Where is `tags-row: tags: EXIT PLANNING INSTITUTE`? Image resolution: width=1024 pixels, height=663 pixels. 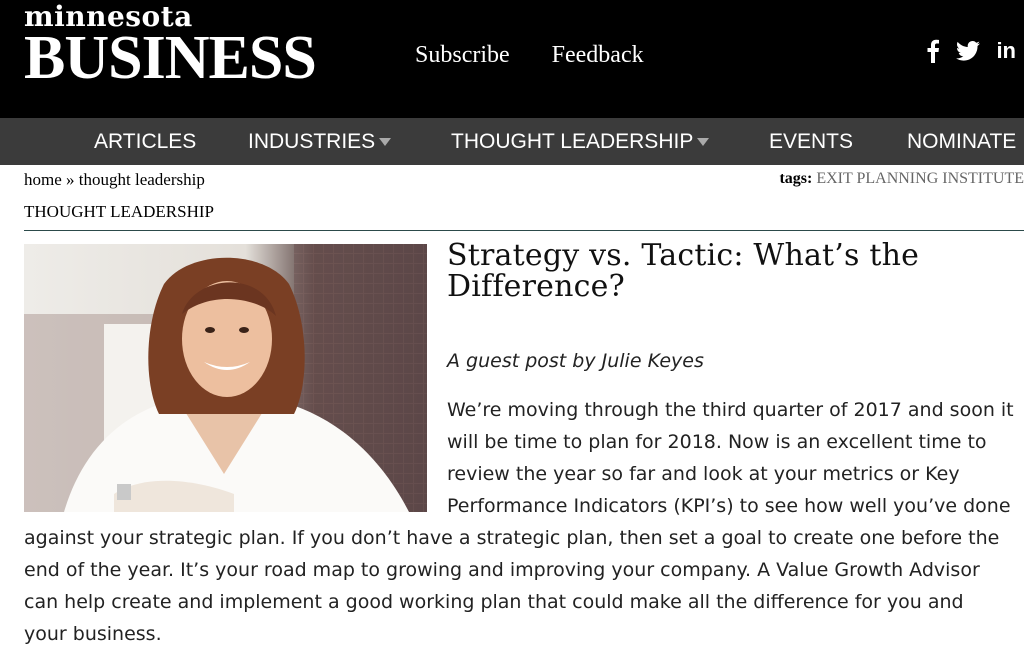 tags-row: tags: EXIT PLANNING INSTITUTE is located at coordinates (901, 179).